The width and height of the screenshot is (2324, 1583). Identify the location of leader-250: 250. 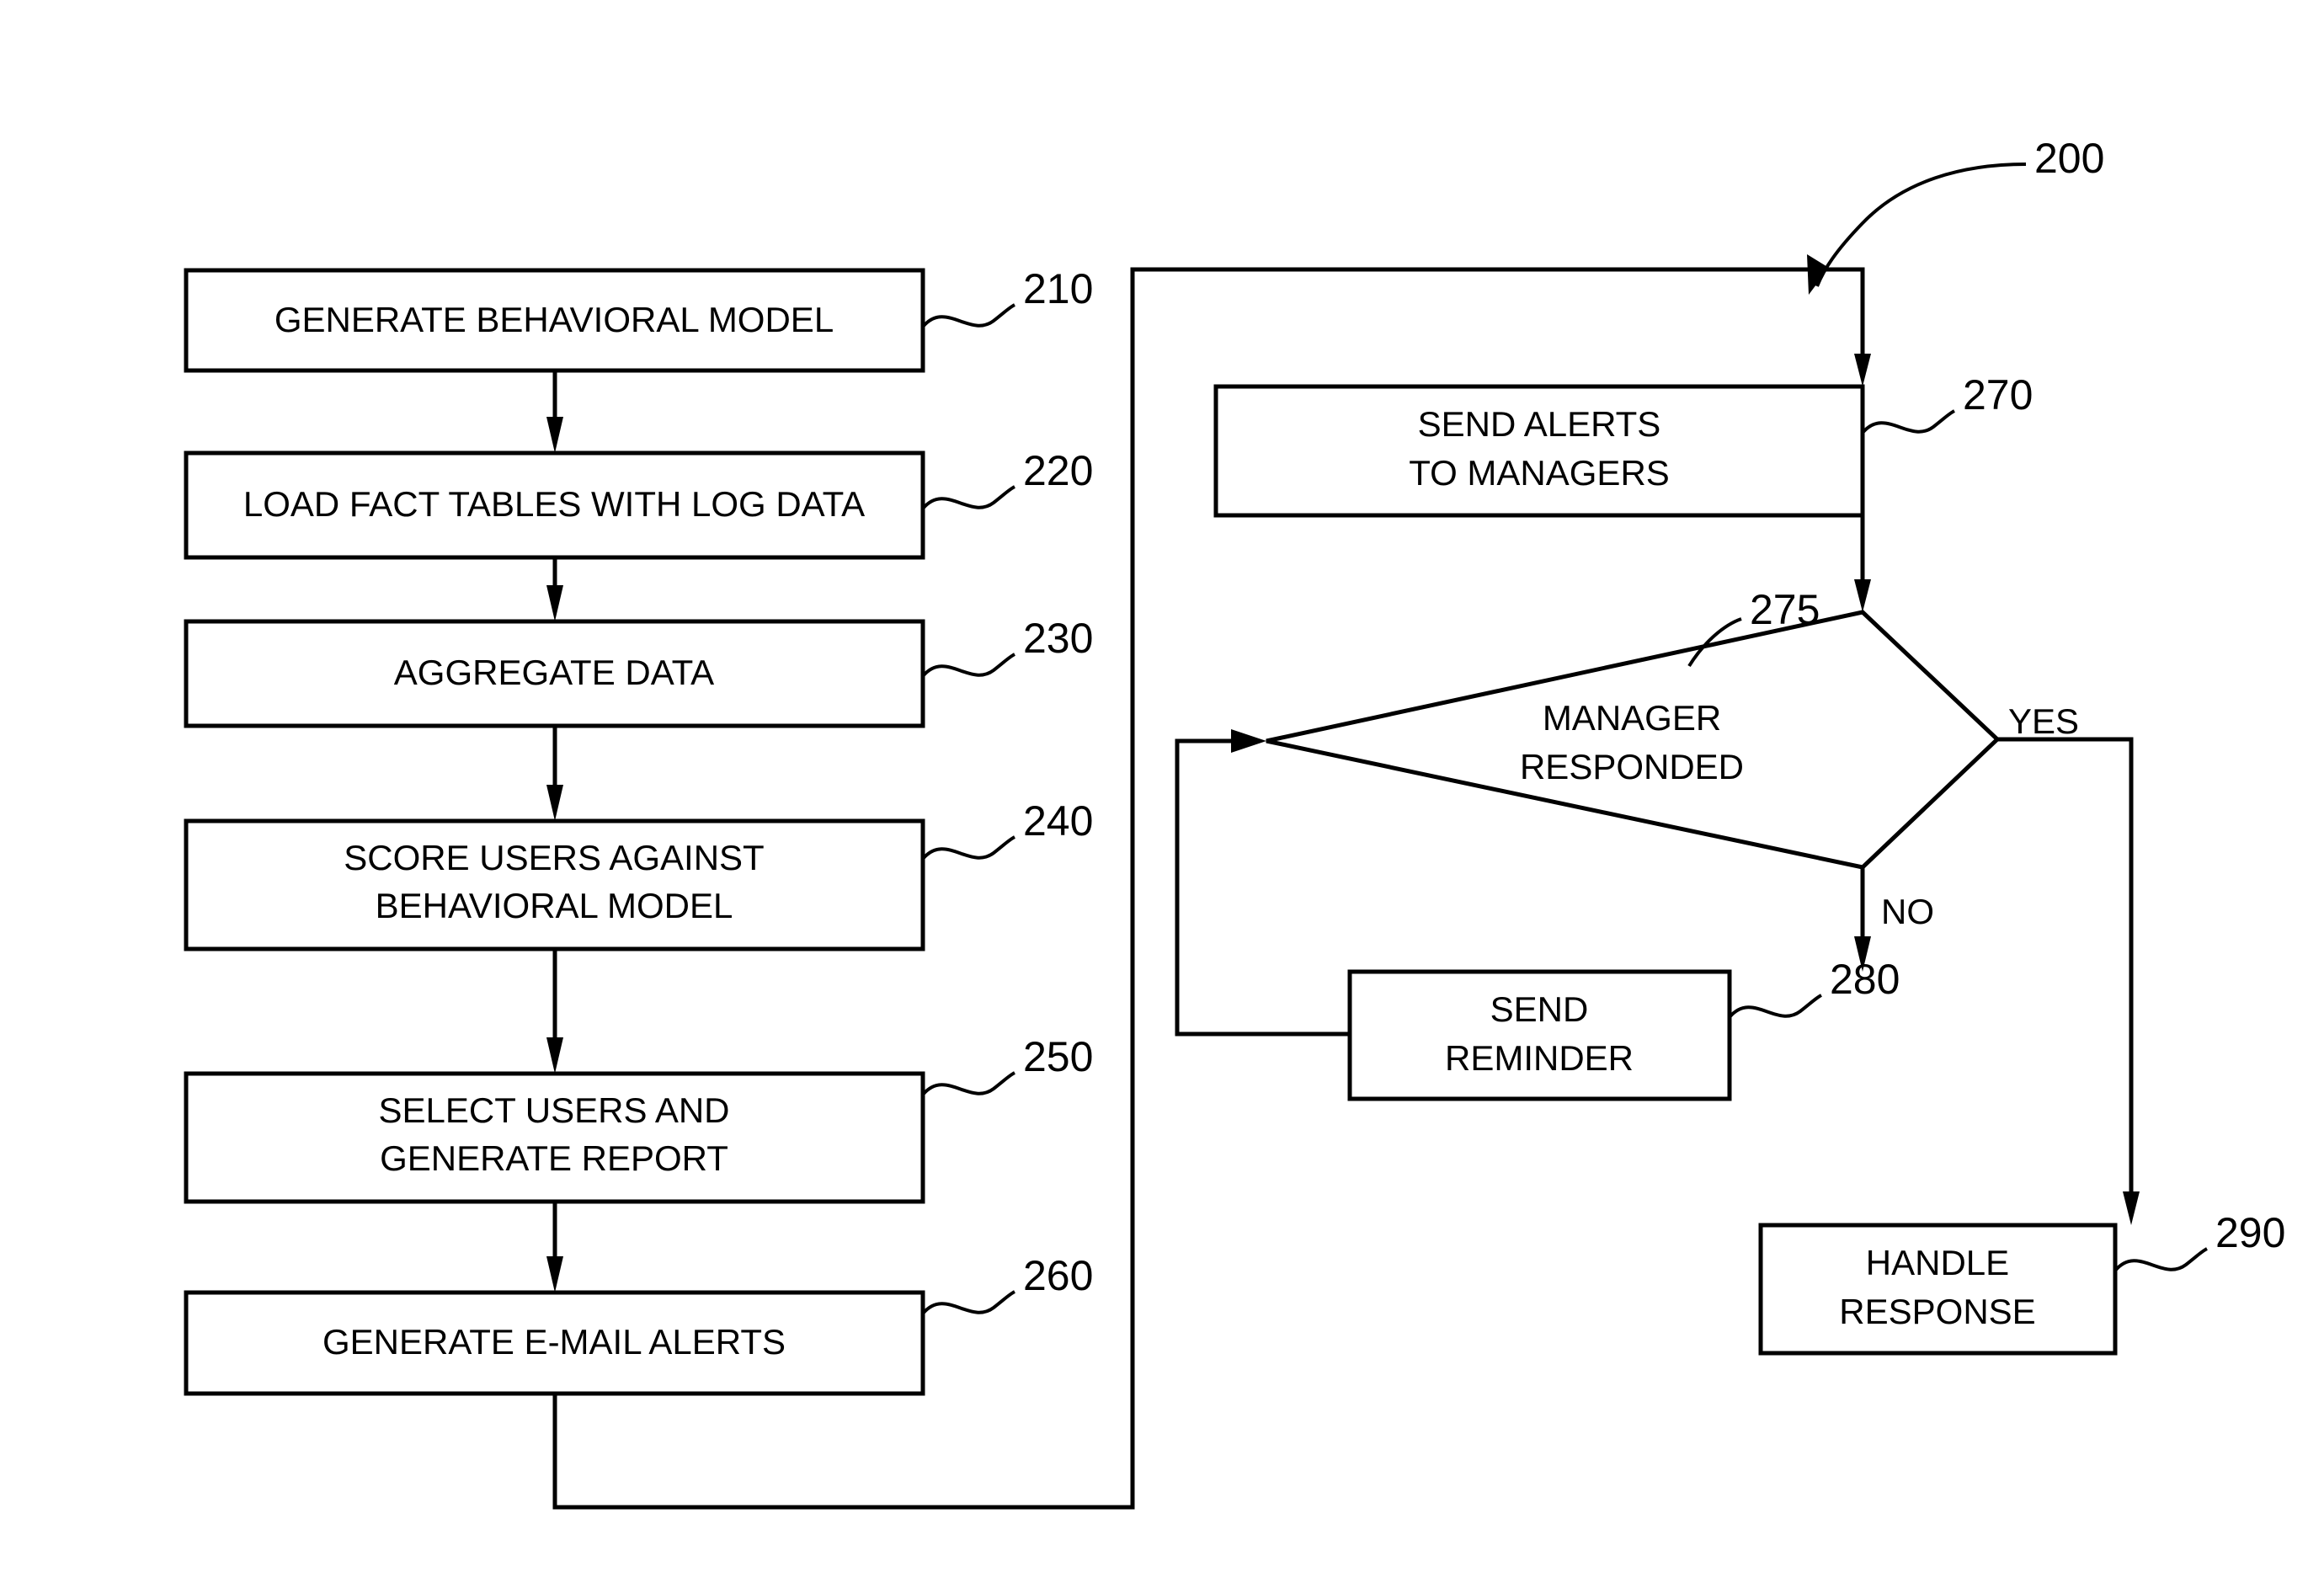
(1007, 1064).